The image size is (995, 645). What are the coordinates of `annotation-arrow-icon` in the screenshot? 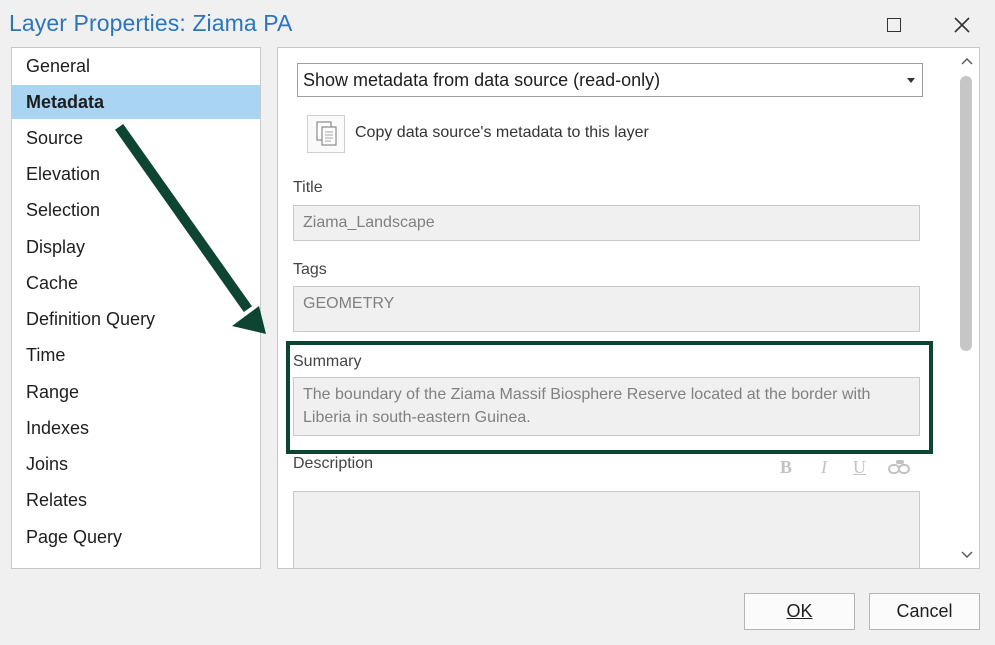 It's located at (190, 229).